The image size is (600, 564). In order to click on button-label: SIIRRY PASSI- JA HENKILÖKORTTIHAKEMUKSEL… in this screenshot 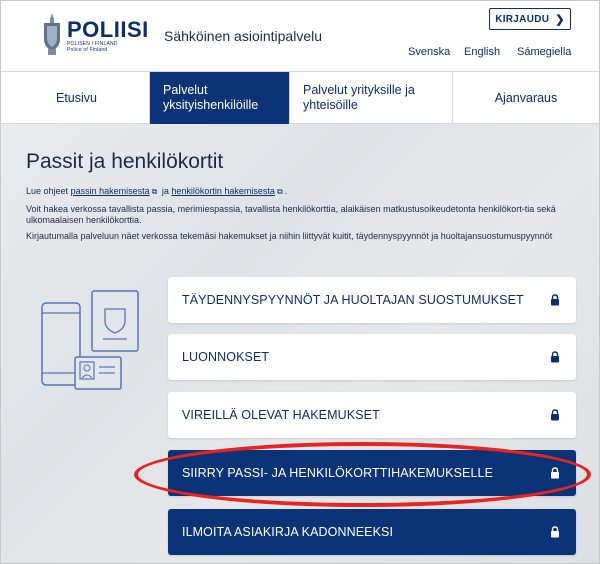, I will do `click(338, 473)`.